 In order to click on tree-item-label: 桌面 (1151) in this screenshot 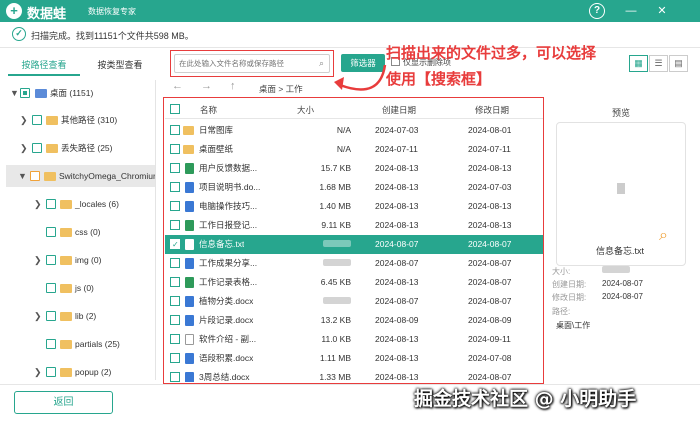, I will do `click(72, 93)`.